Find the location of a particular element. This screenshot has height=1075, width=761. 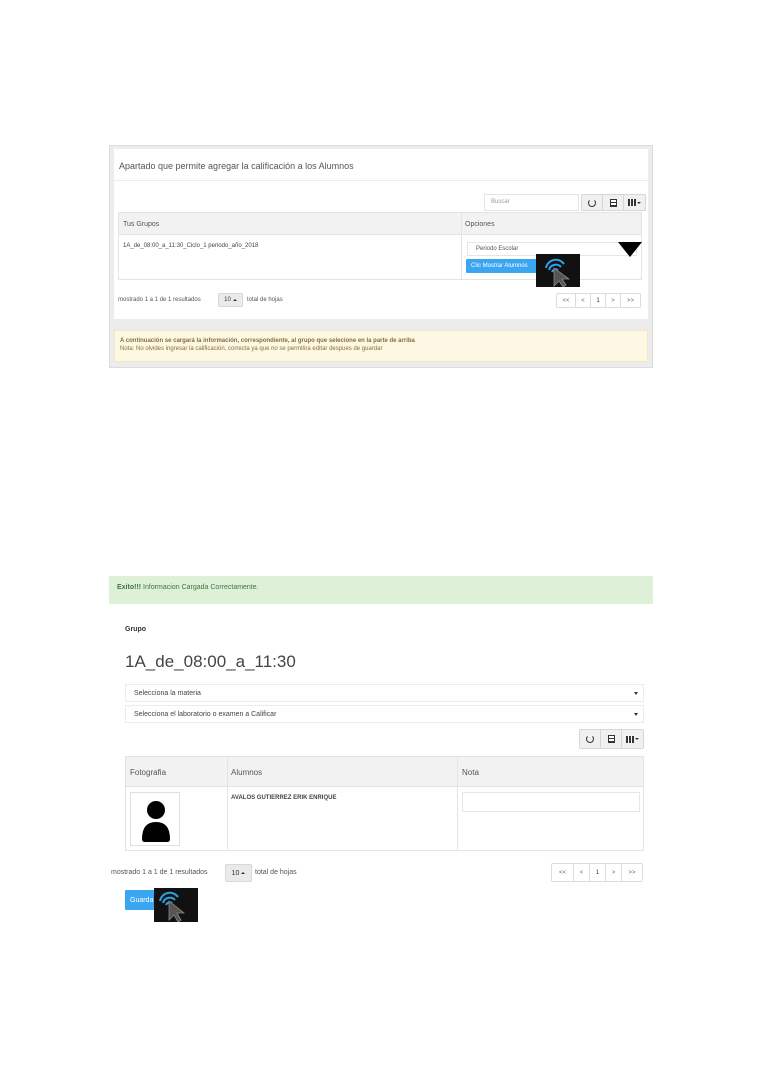

column-header-nota: Nota is located at coordinates (470, 772).